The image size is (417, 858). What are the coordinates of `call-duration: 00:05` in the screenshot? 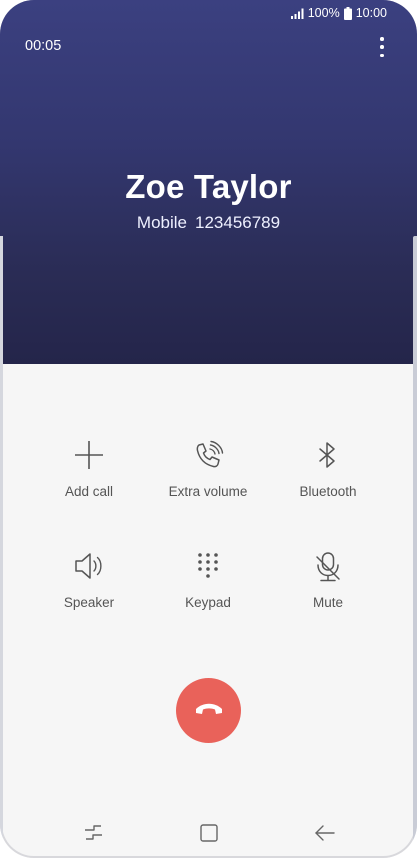 It's located at (43, 46).